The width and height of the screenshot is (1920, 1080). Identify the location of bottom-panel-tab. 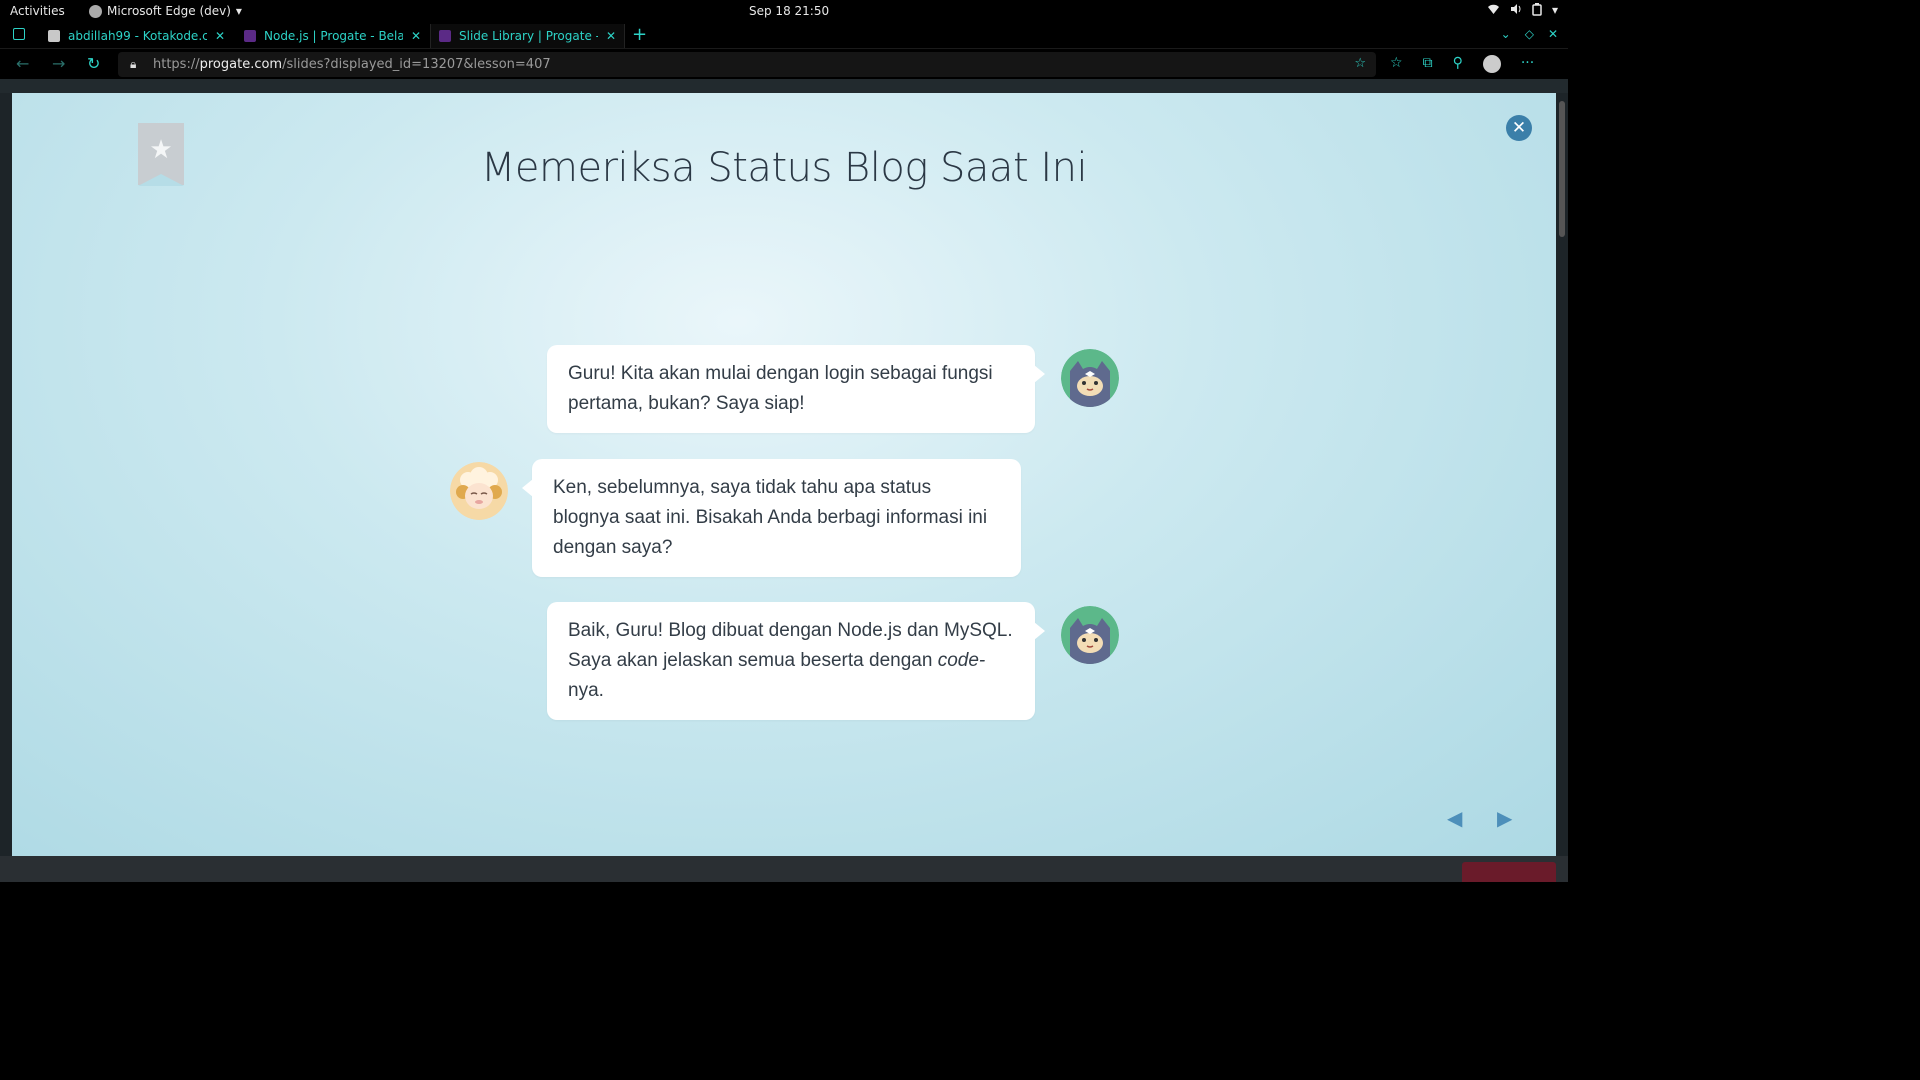
(1509, 872).